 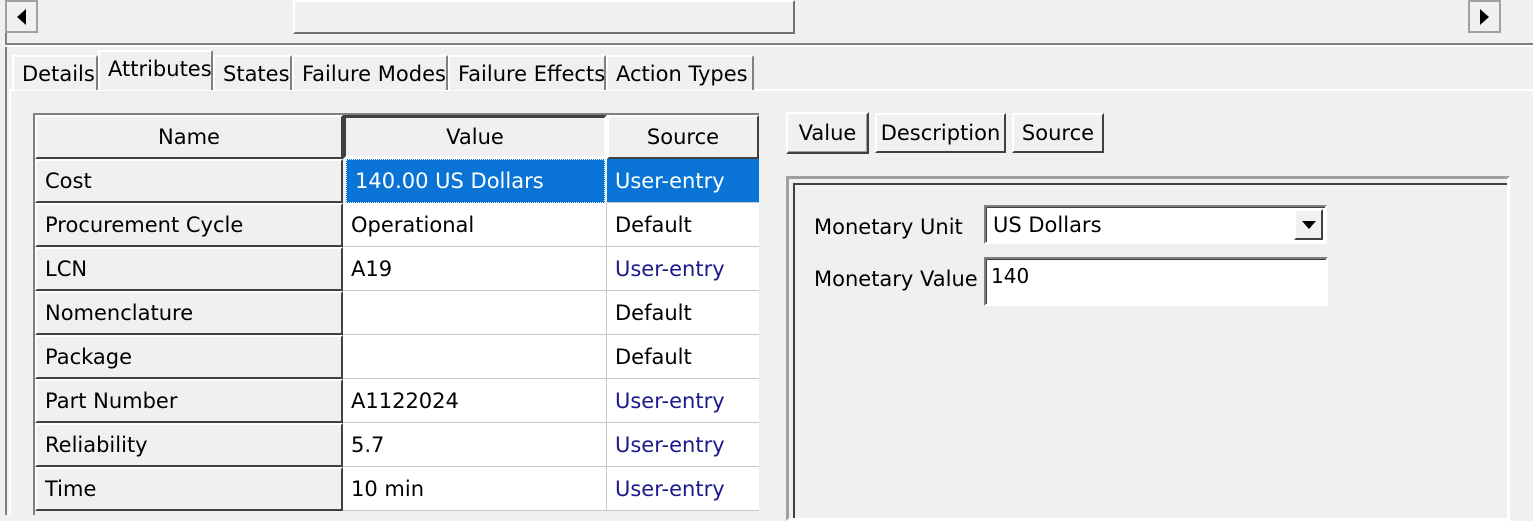 I want to click on header-label: Value, so click(x=475, y=137).